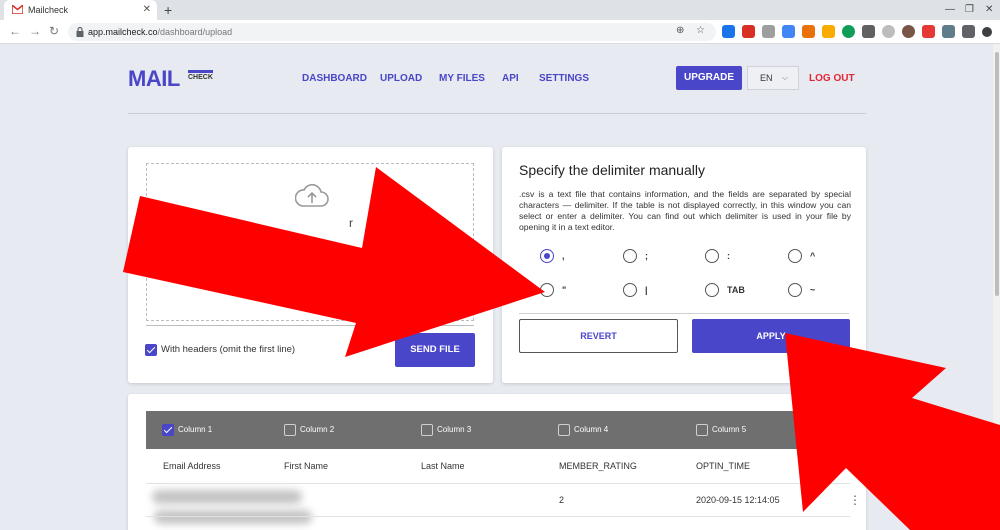  What do you see at coordinates (892, 431) in the screenshot?
I see `annotation-arrow-icon` at bounding box center [892, 431].